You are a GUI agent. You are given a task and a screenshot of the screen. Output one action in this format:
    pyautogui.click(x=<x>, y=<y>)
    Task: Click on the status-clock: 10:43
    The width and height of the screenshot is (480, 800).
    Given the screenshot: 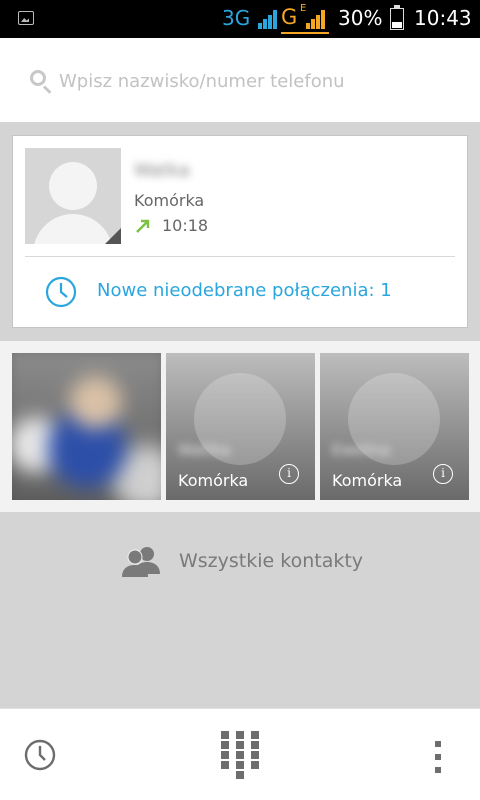 What is the action you would take?
    pyautogui.click(x=443, y=18)
    